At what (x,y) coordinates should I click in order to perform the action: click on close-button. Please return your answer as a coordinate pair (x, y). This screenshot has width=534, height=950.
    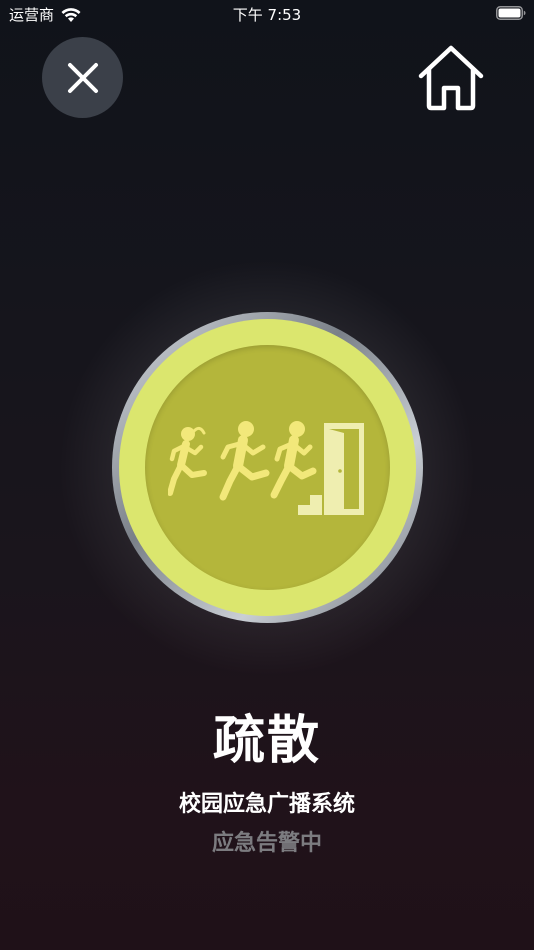
    Looking at the image, I should click on (82, 77).